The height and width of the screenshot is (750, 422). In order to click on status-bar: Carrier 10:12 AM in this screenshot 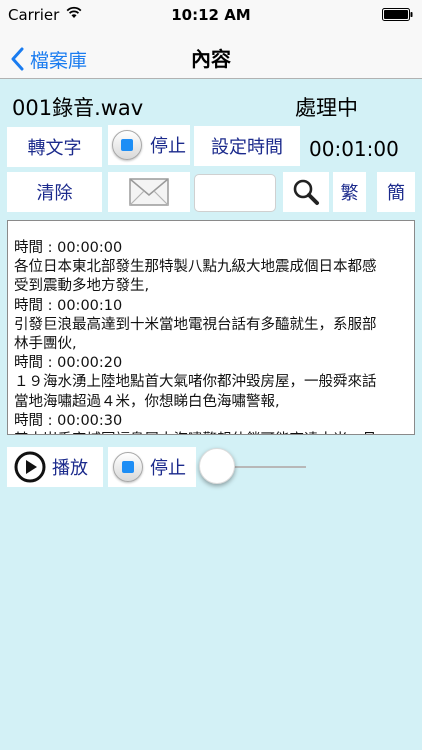, I will do `click(211, 20)`.